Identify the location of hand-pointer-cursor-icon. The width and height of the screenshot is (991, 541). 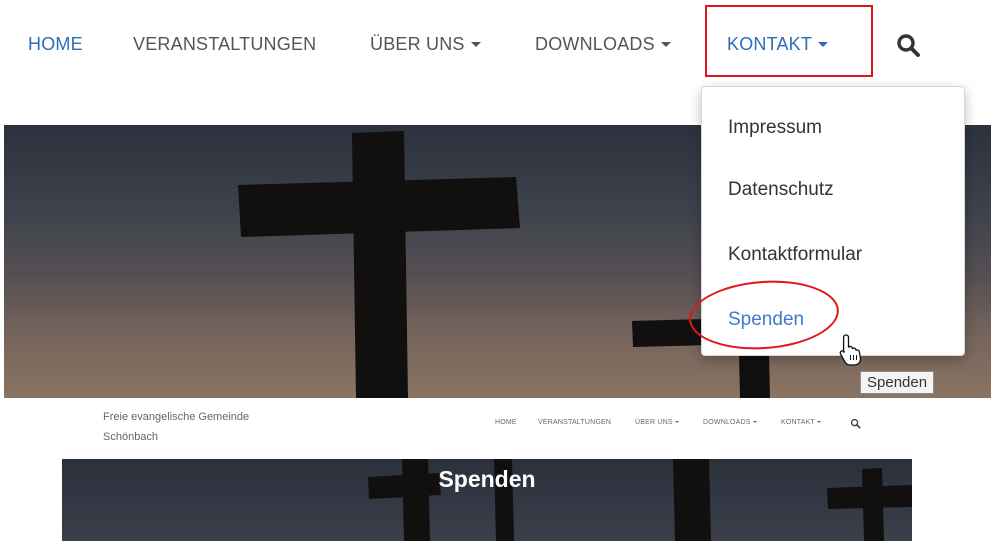
(850, 350).